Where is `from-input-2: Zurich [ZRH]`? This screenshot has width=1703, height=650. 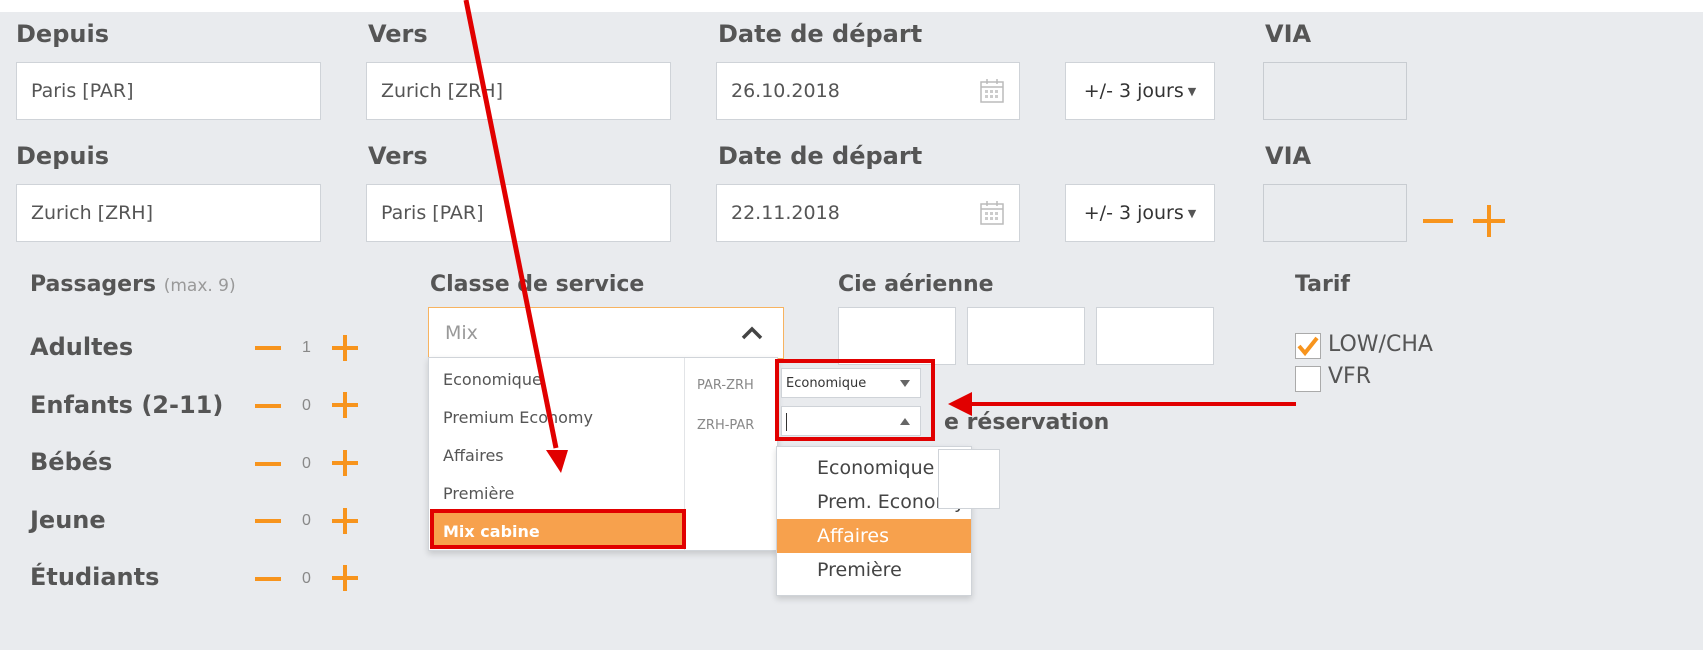 from-input-2: Zurich [ZRH] is located at coordinates (168, 213).